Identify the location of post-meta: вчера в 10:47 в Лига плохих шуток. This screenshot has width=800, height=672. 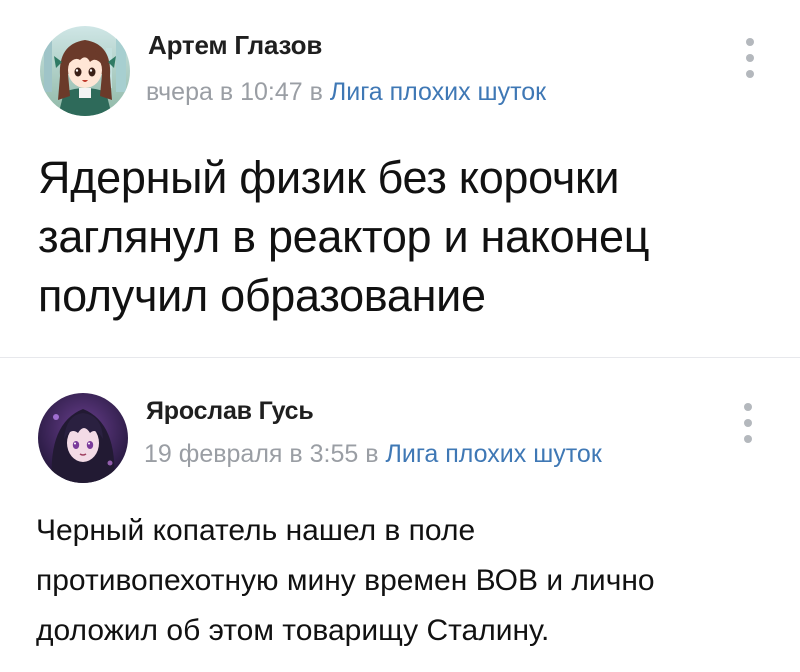
(346, 92).